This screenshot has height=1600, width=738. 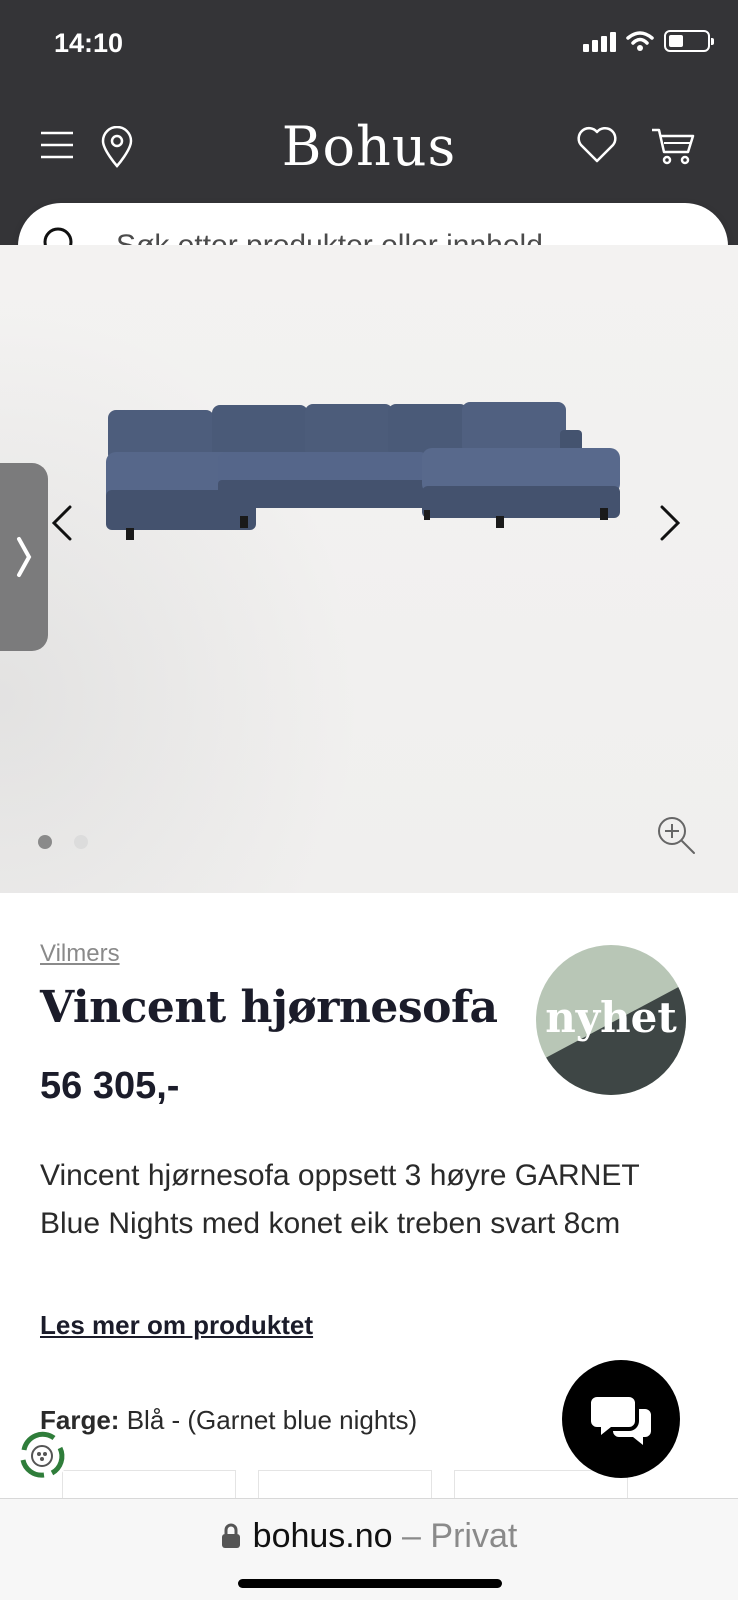 I want to click on color-value: Blå - (Garnet blue nights), so click(x=272, y=1420).